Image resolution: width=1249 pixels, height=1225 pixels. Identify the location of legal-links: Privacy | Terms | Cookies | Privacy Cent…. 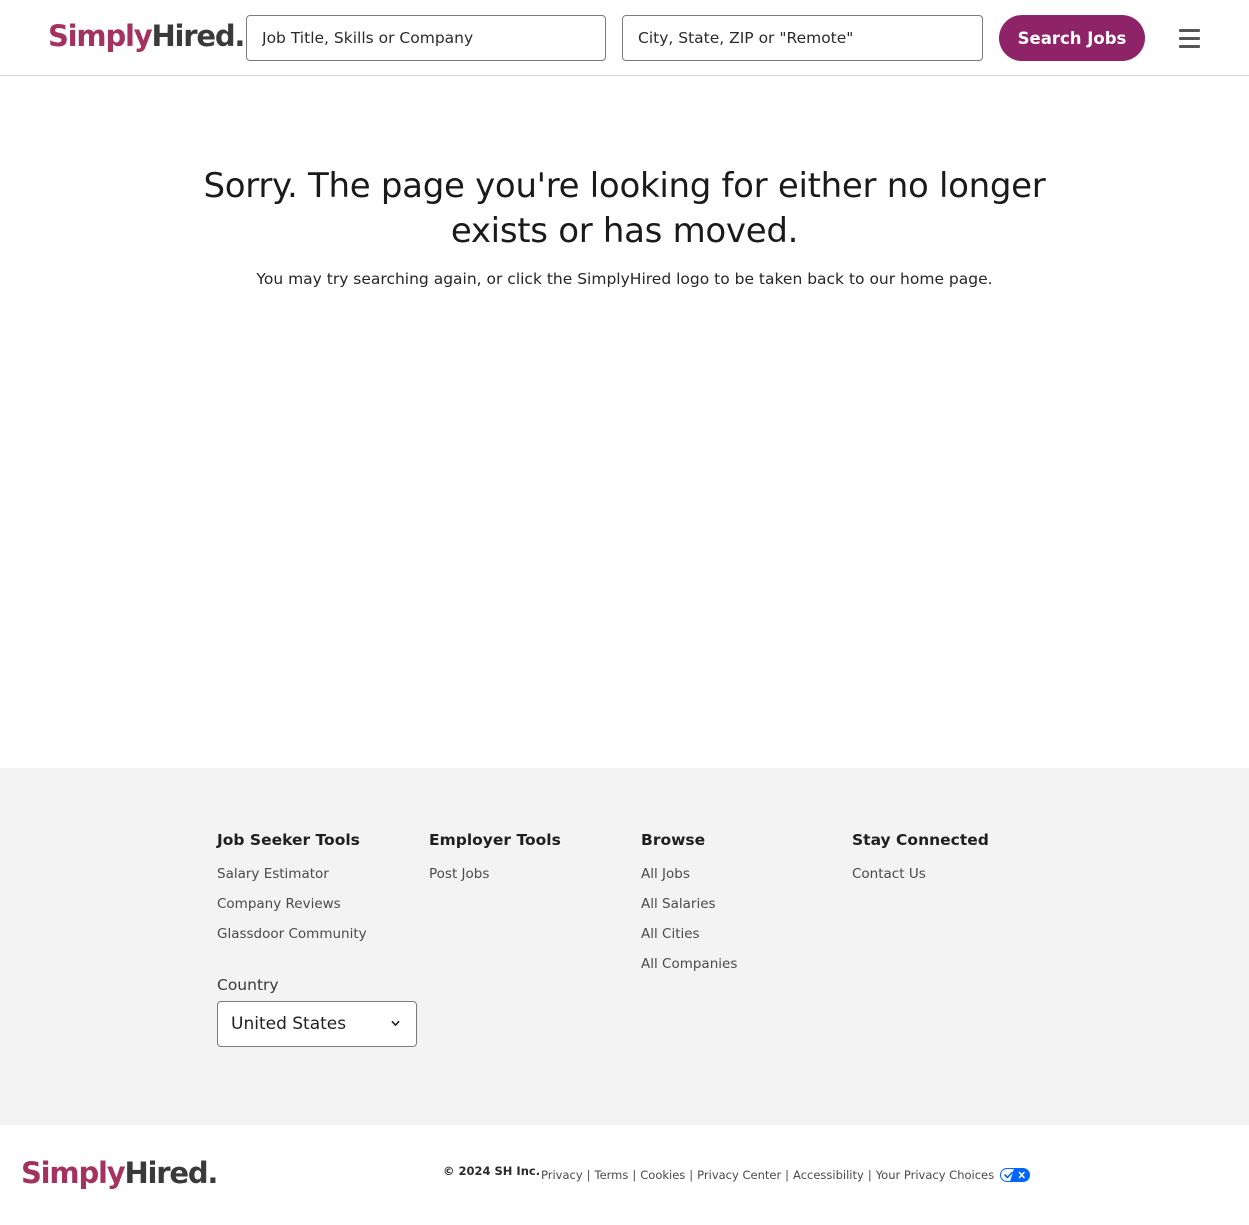
(786, 1175).